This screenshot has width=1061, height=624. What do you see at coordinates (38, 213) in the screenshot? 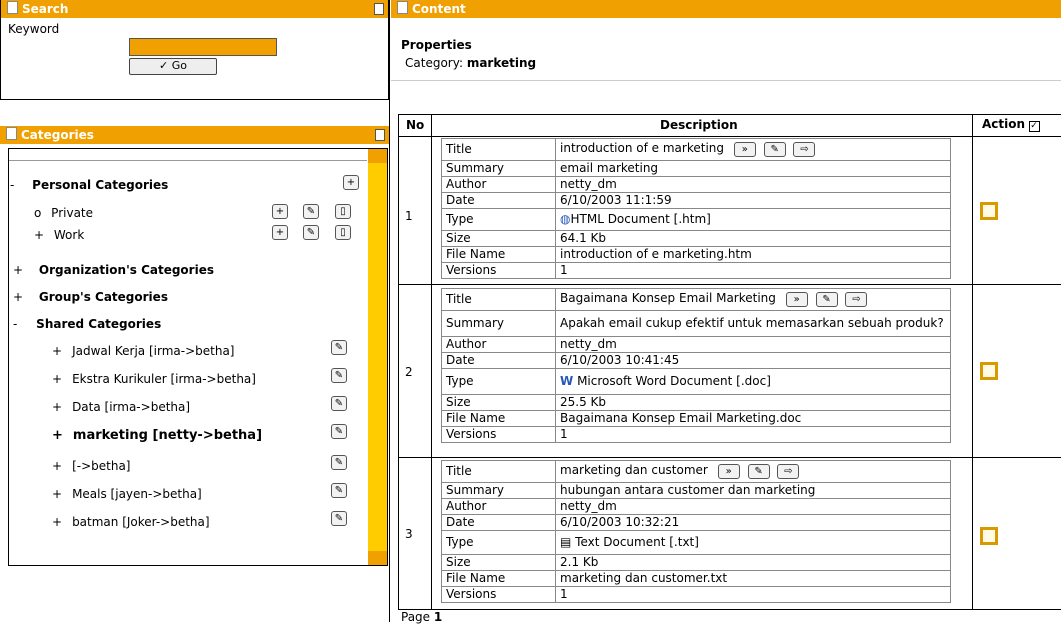
I see `bullet: o` at bounding box center [38, 213].